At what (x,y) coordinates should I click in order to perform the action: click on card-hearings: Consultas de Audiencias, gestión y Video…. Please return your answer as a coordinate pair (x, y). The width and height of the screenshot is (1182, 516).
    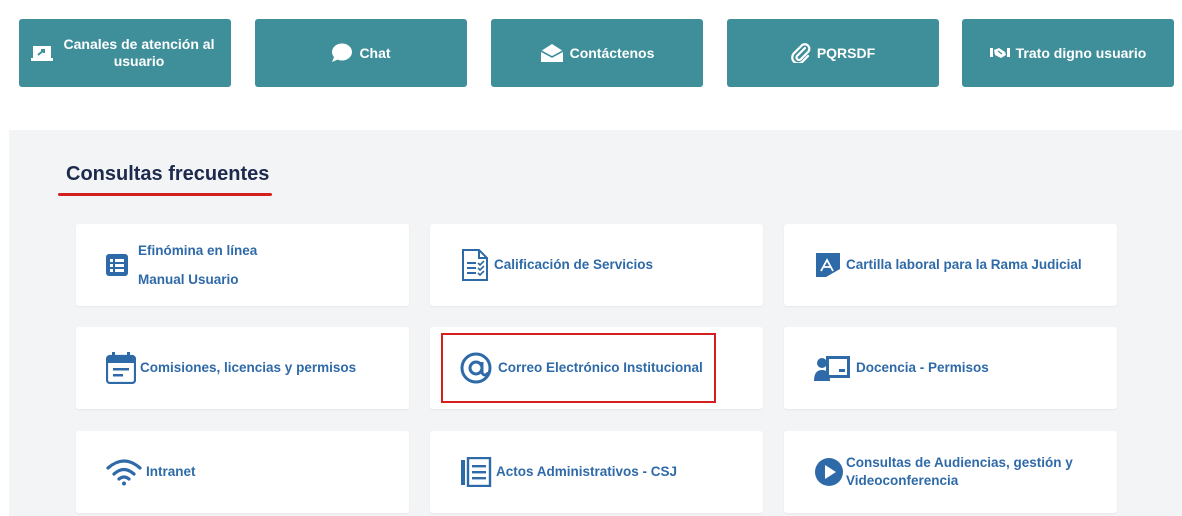
    Looking at the image, I should click on (950, 472).